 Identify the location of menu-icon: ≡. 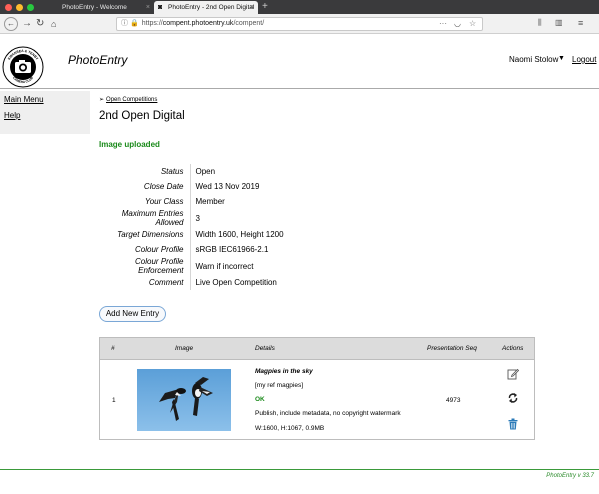
(580, 23).